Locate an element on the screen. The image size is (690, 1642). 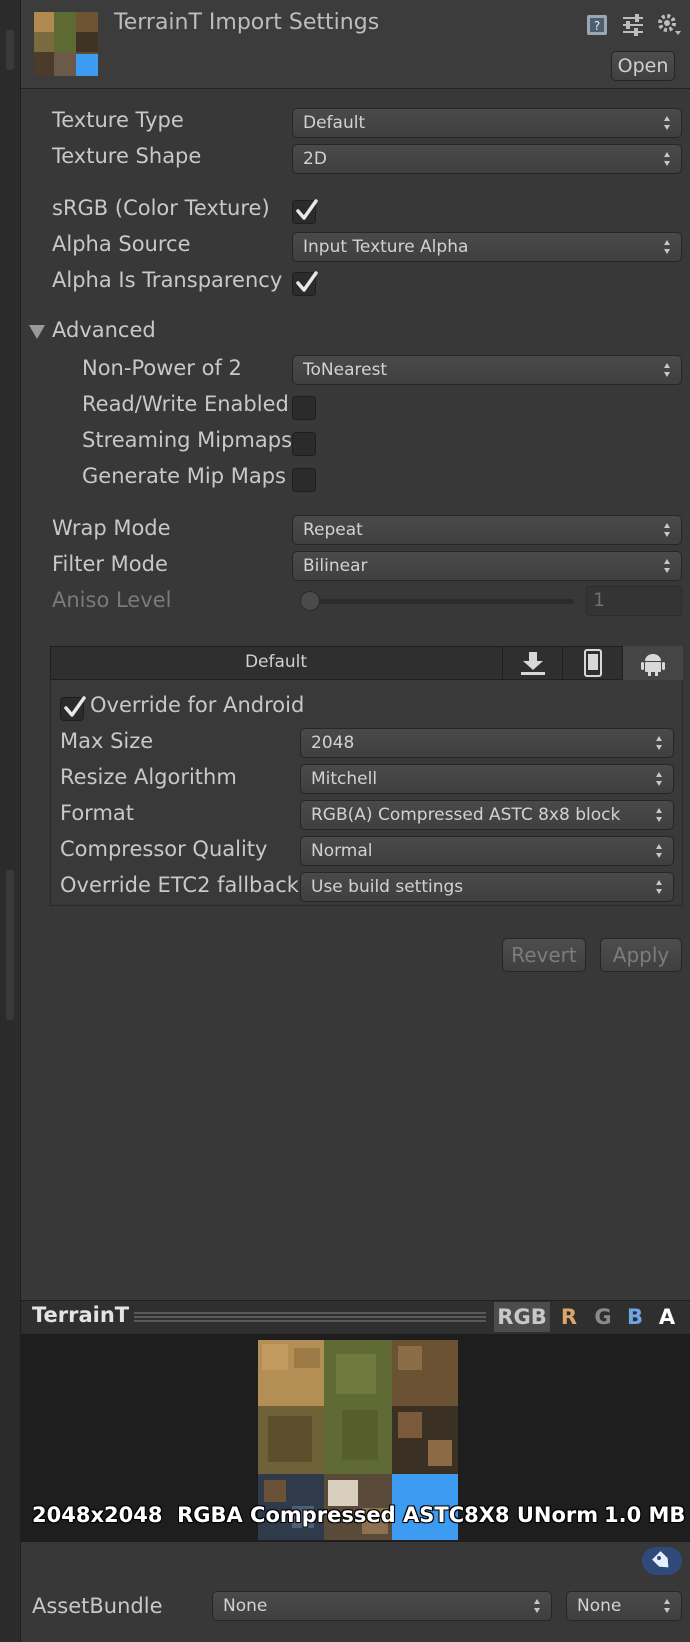
read-write-checkbox is located at coordinates (304, 408).